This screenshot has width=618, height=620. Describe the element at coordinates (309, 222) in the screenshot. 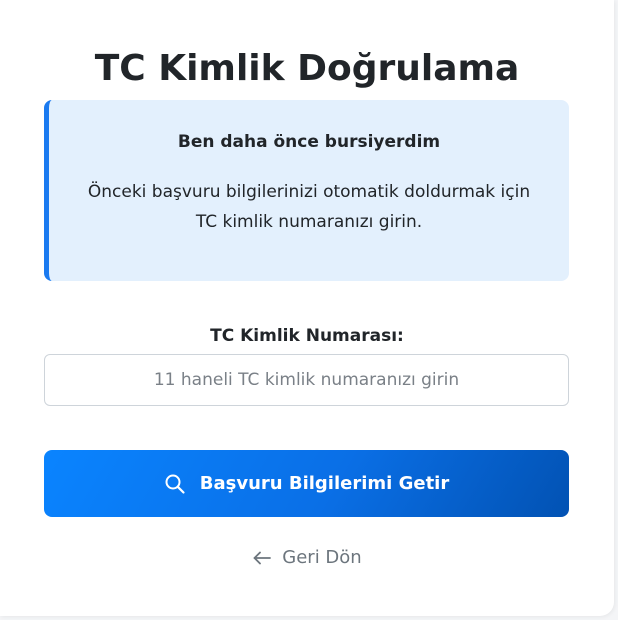

I see `info-text-line-2: TC kimlik numaranızı girin.` at that location.